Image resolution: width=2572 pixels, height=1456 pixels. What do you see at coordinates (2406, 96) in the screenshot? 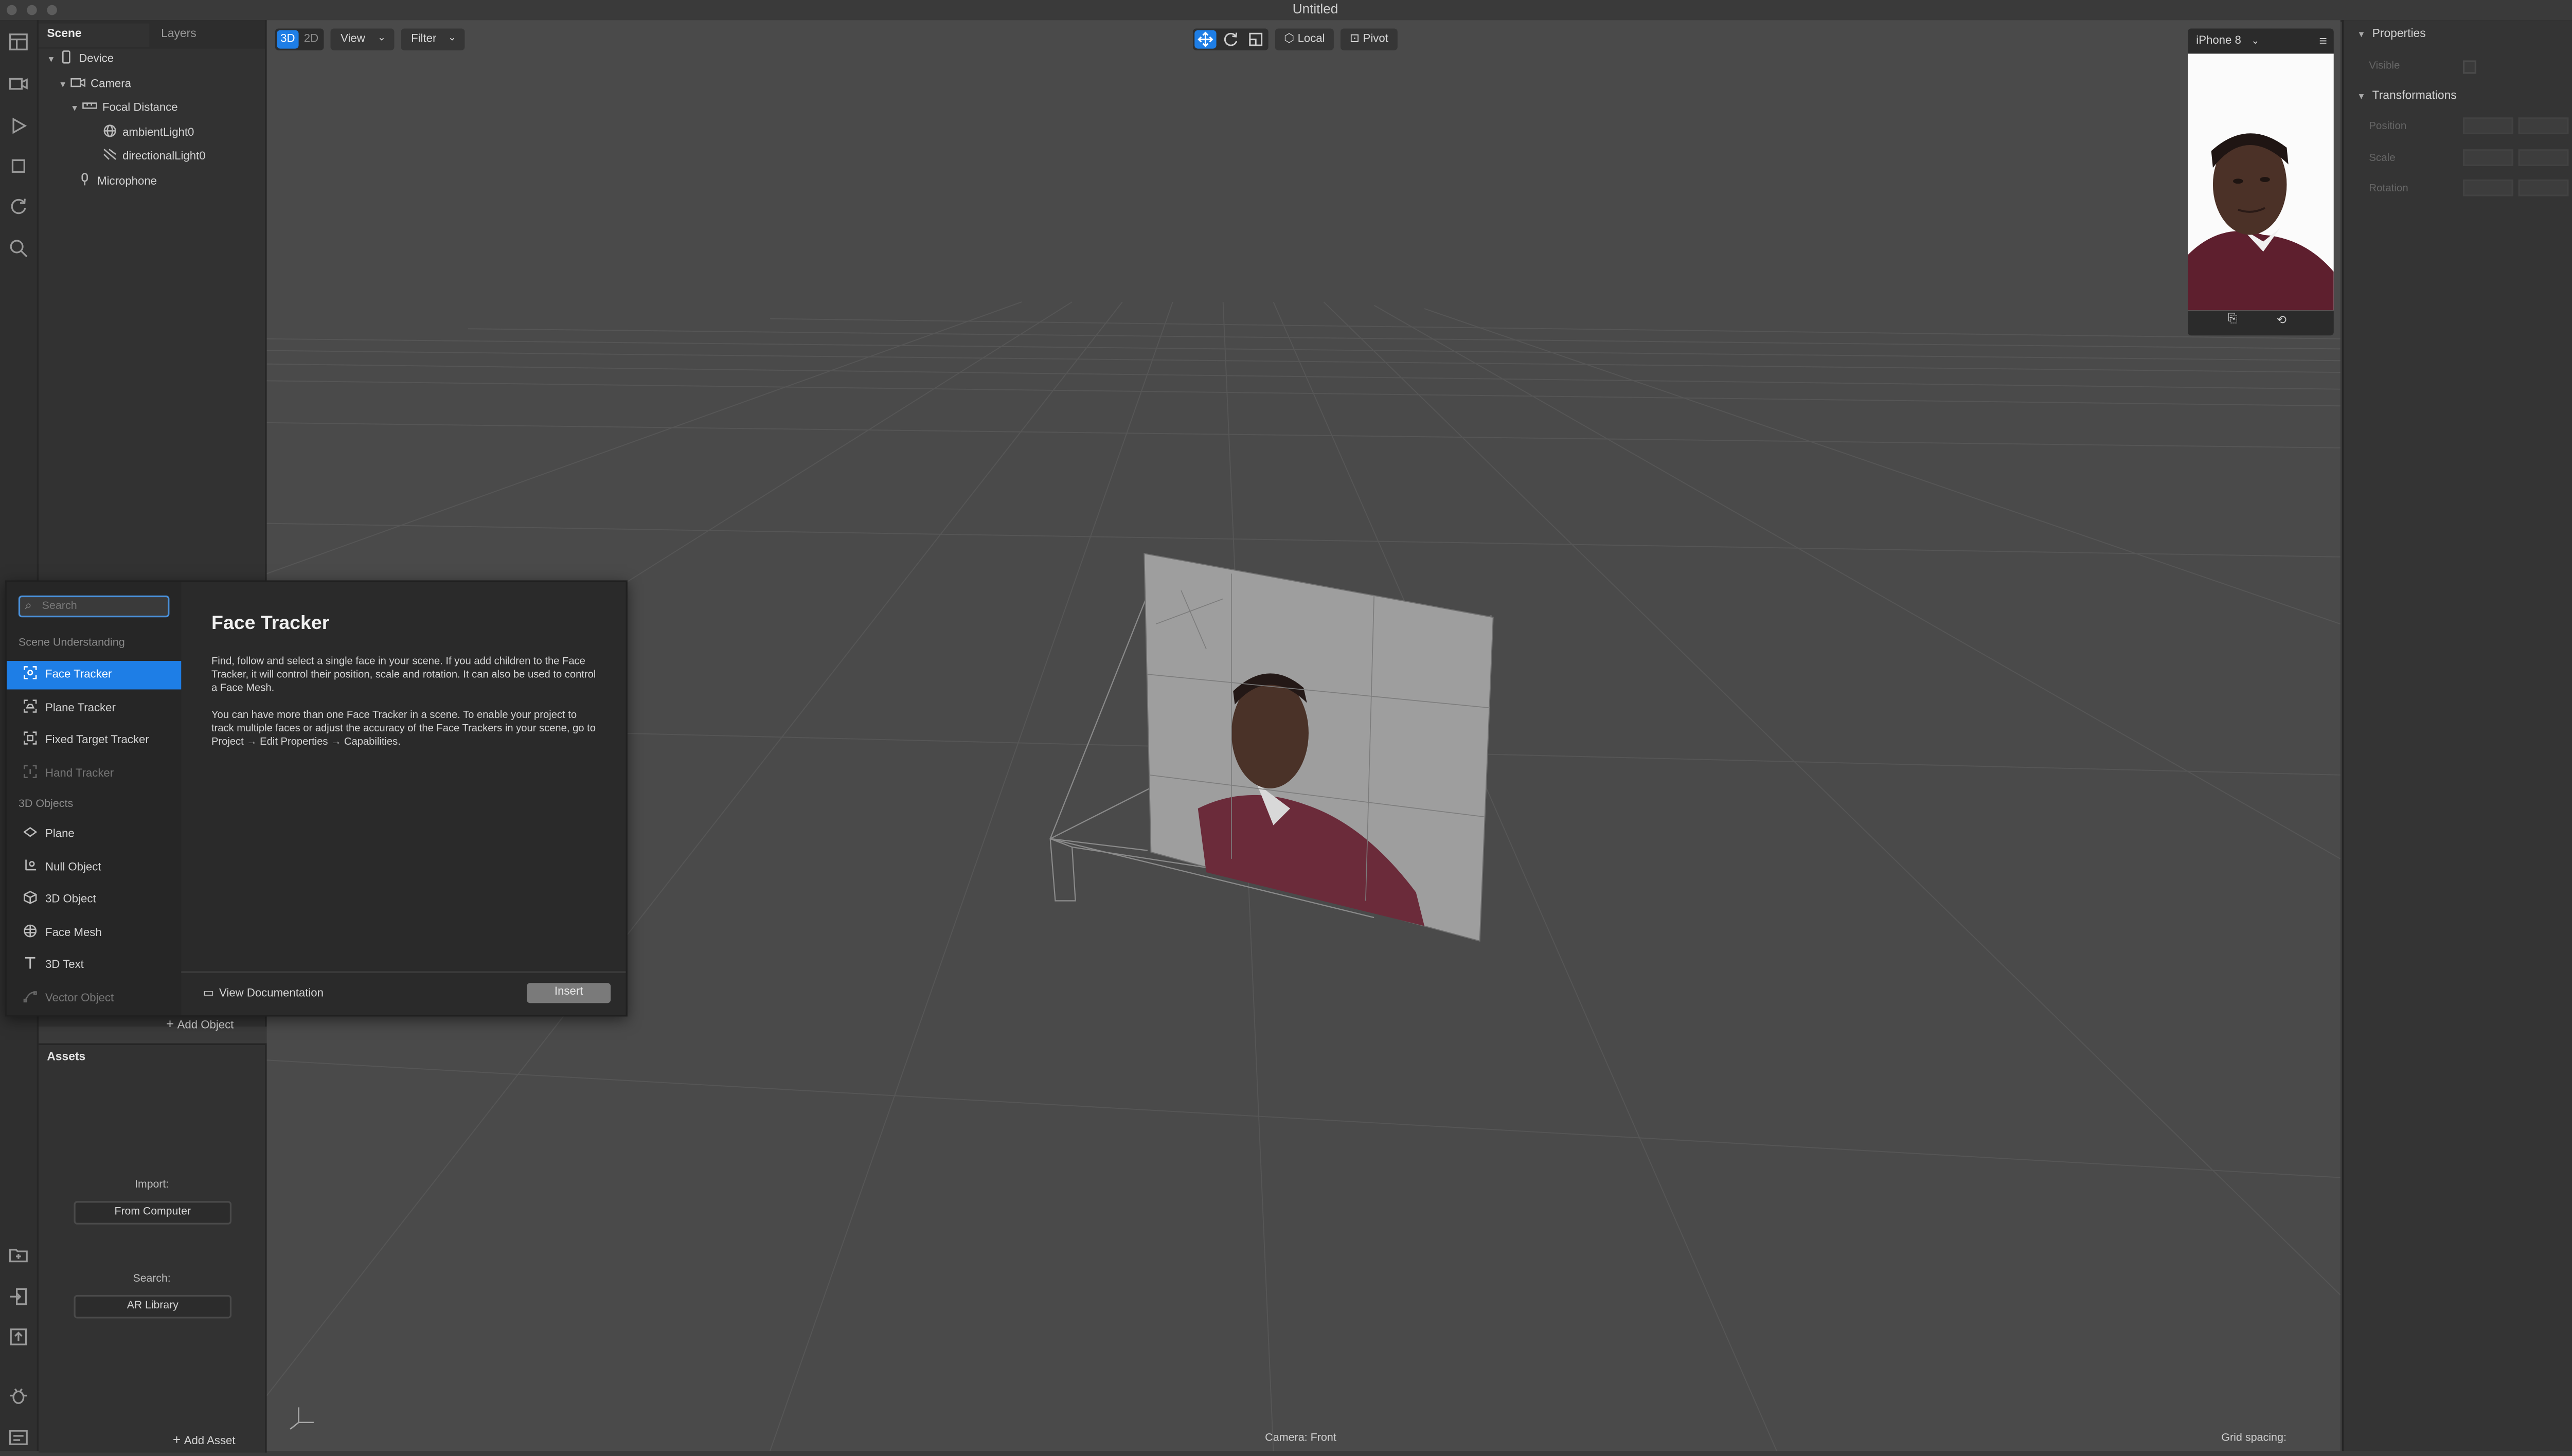
I see `transformations-section: ▼ Transformations` at bounding box center [2406, 96].